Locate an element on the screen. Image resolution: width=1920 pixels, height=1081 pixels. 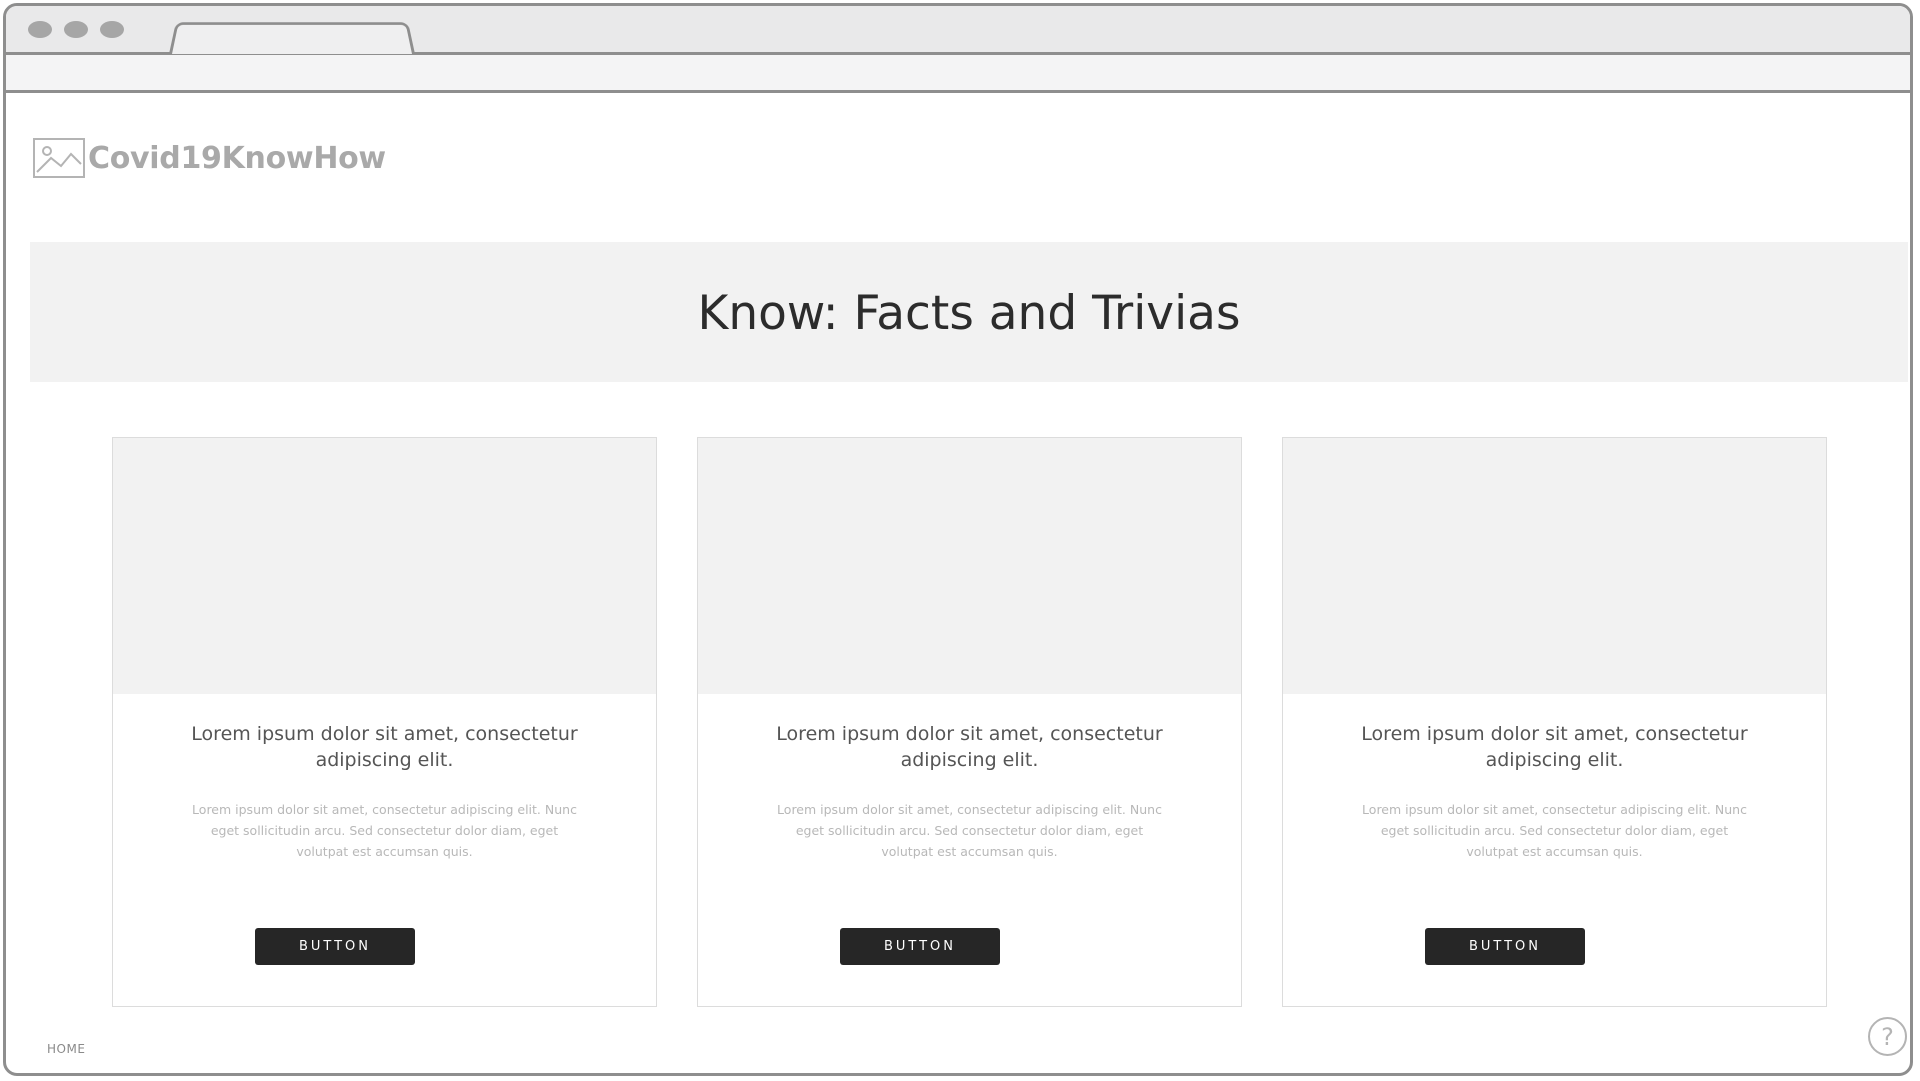
window-minimize-dot is located at coordinates (76, 29).